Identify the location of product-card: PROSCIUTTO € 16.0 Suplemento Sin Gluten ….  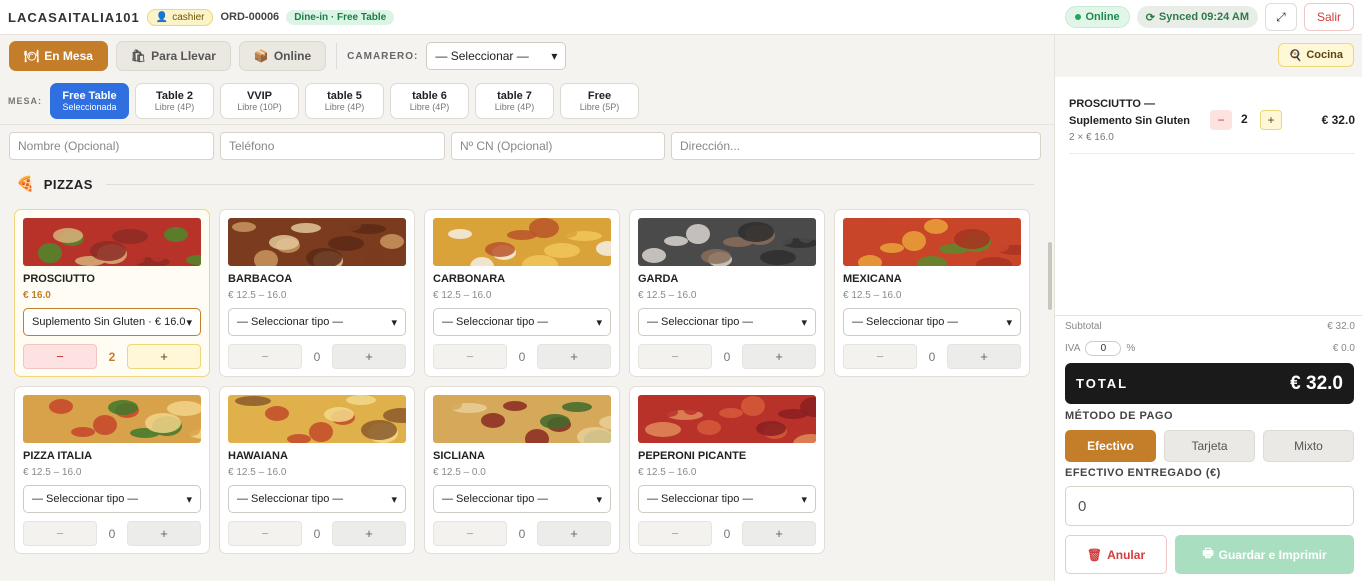
(112, 293).